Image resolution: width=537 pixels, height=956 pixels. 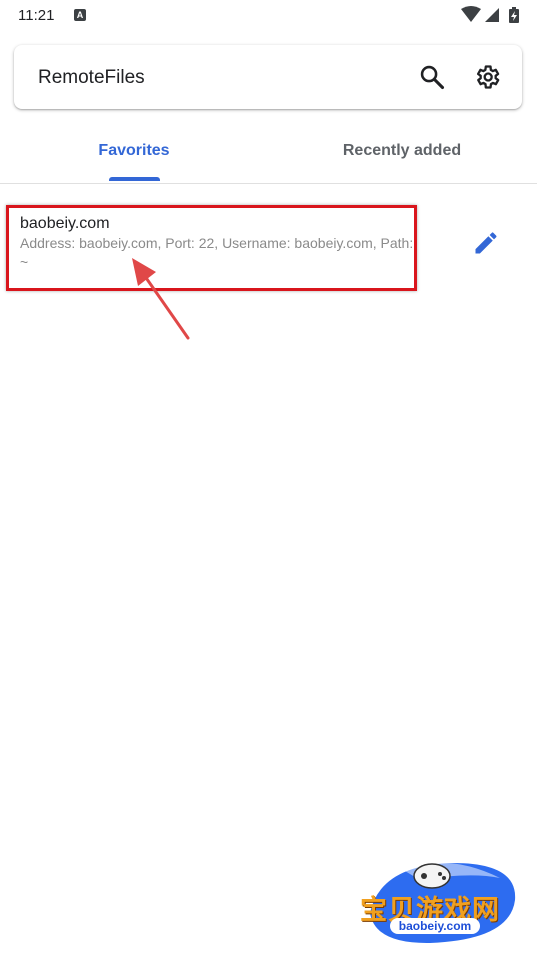 I want to click on highlight-box, so click(x=211, y=248).